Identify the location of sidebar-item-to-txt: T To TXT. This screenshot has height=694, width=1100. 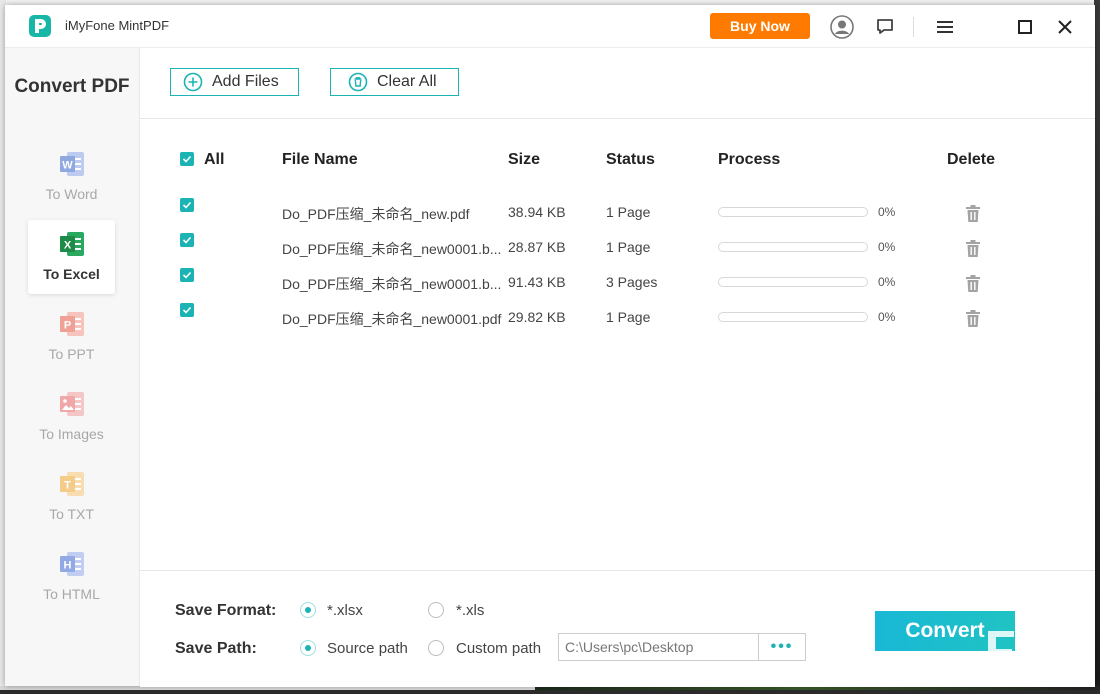
(71, 497).